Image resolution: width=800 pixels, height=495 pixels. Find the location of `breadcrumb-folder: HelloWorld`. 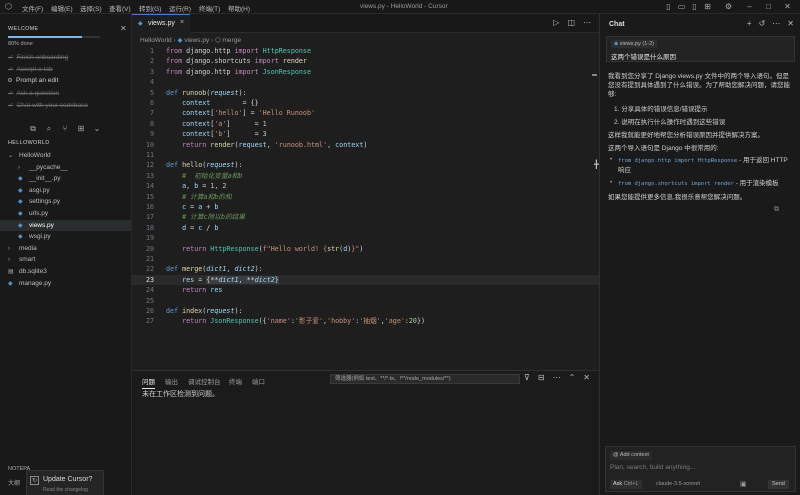

breadcrumb-folder: HelloWorld is located at coordinates (156, 40).